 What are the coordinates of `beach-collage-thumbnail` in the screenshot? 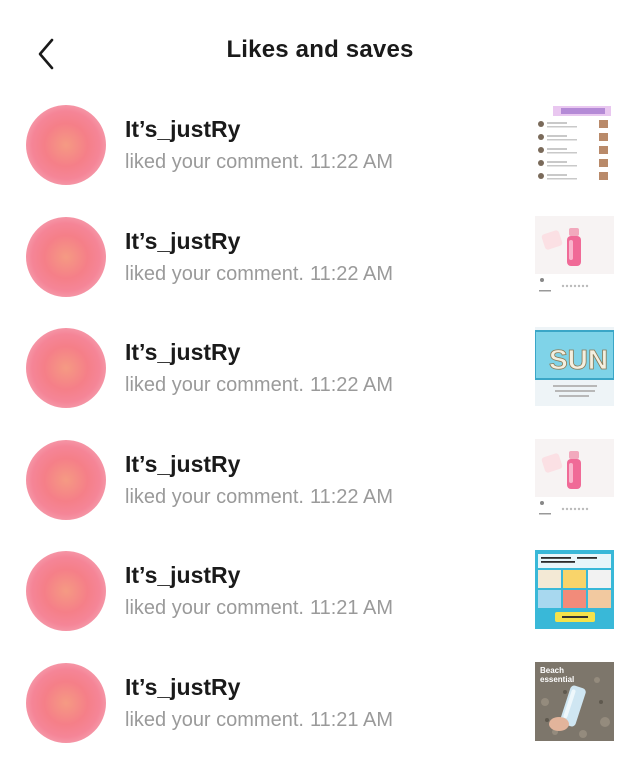 It's located at (574, 590).